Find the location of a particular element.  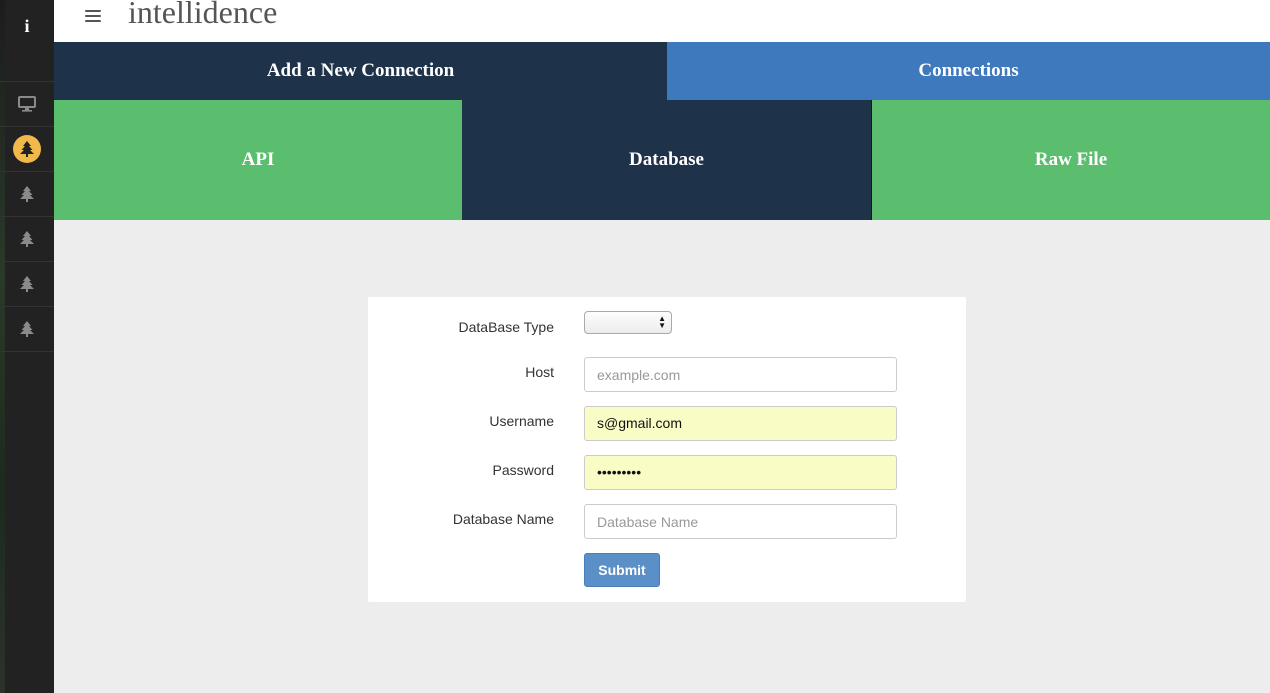

tab-label: API is located at coordinates (258, 159).